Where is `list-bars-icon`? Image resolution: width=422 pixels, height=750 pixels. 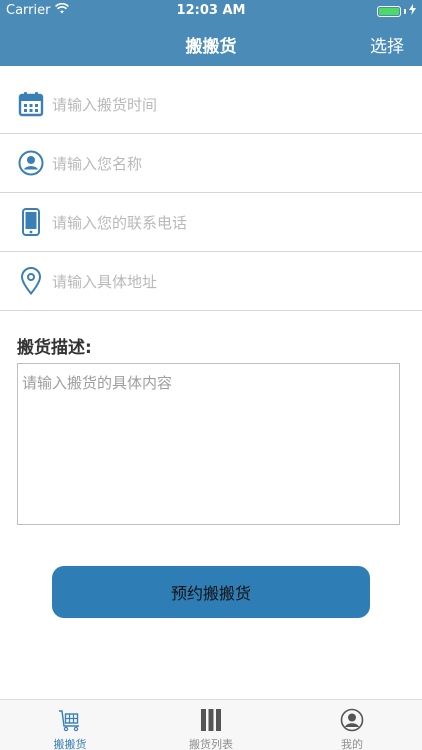 list-bars-icon is located at coordinates (211, 720).